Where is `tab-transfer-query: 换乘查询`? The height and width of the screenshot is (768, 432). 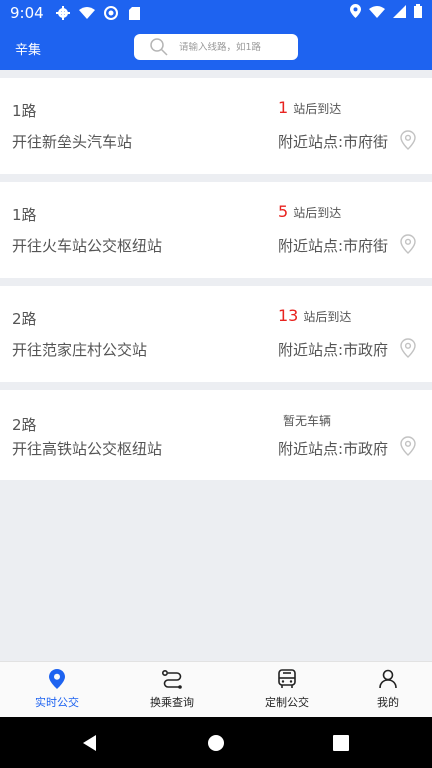
tab-transfer-query: 换乘查询 is located at coordinates (172, 689).